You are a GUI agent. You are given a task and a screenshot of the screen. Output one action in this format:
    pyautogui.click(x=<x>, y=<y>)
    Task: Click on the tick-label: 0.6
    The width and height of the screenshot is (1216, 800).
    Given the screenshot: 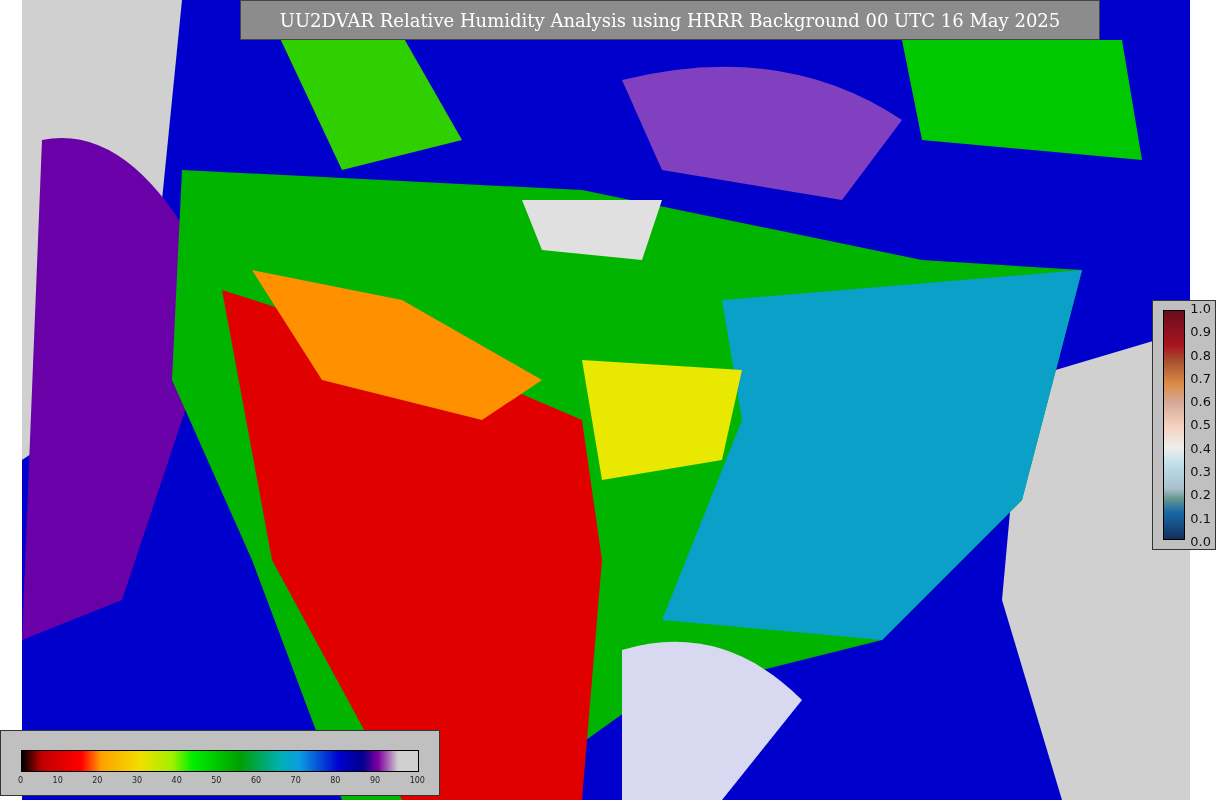 What is the action you would take?
    pyautogui.click(x=1200, y=402)
    